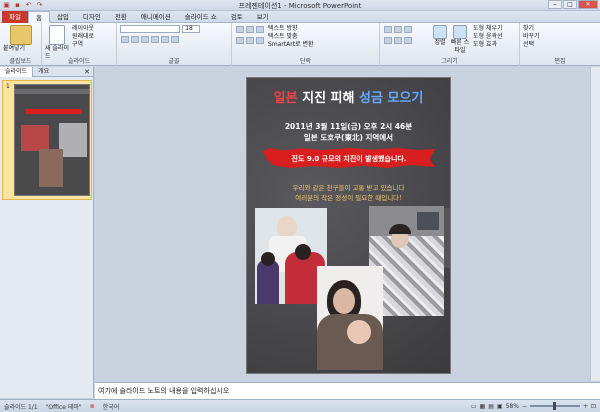 This screenshot has width=600, height=412. Describe the element at coordinates (388, 29) in the screenshot. I see `shape-line-icon` at that location.